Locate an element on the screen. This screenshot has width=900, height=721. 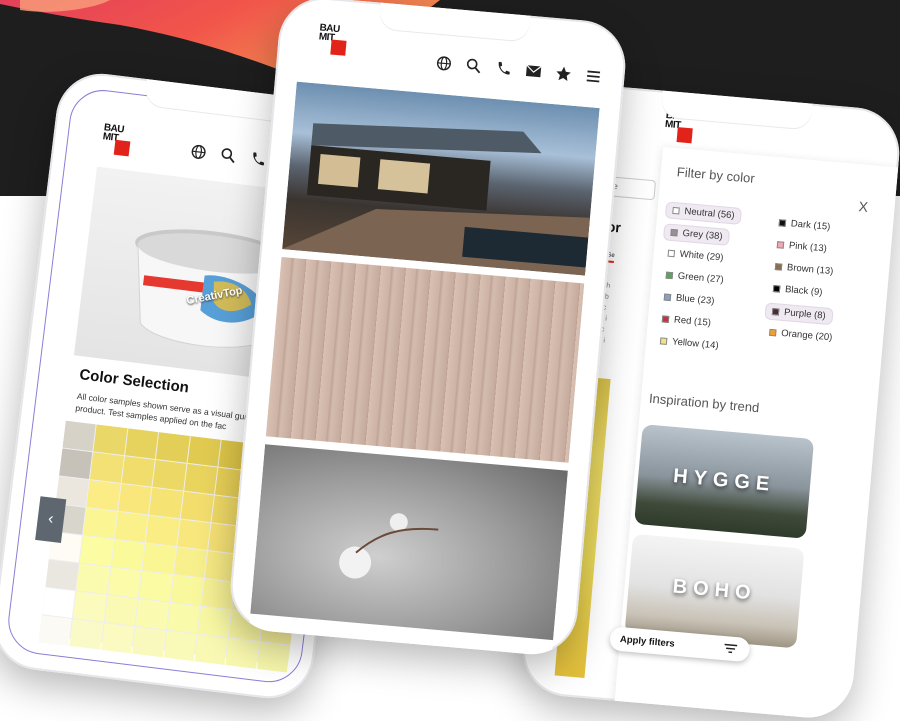
star-icon is located at coordinates (564, 74).